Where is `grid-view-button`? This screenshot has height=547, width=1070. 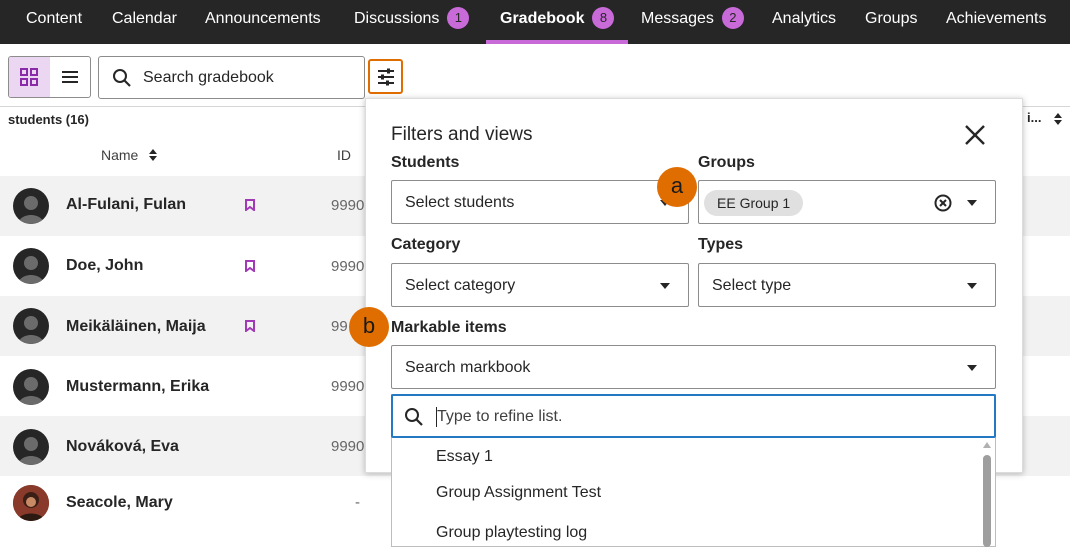 grid-view-button is located at coordinates (29, 77).